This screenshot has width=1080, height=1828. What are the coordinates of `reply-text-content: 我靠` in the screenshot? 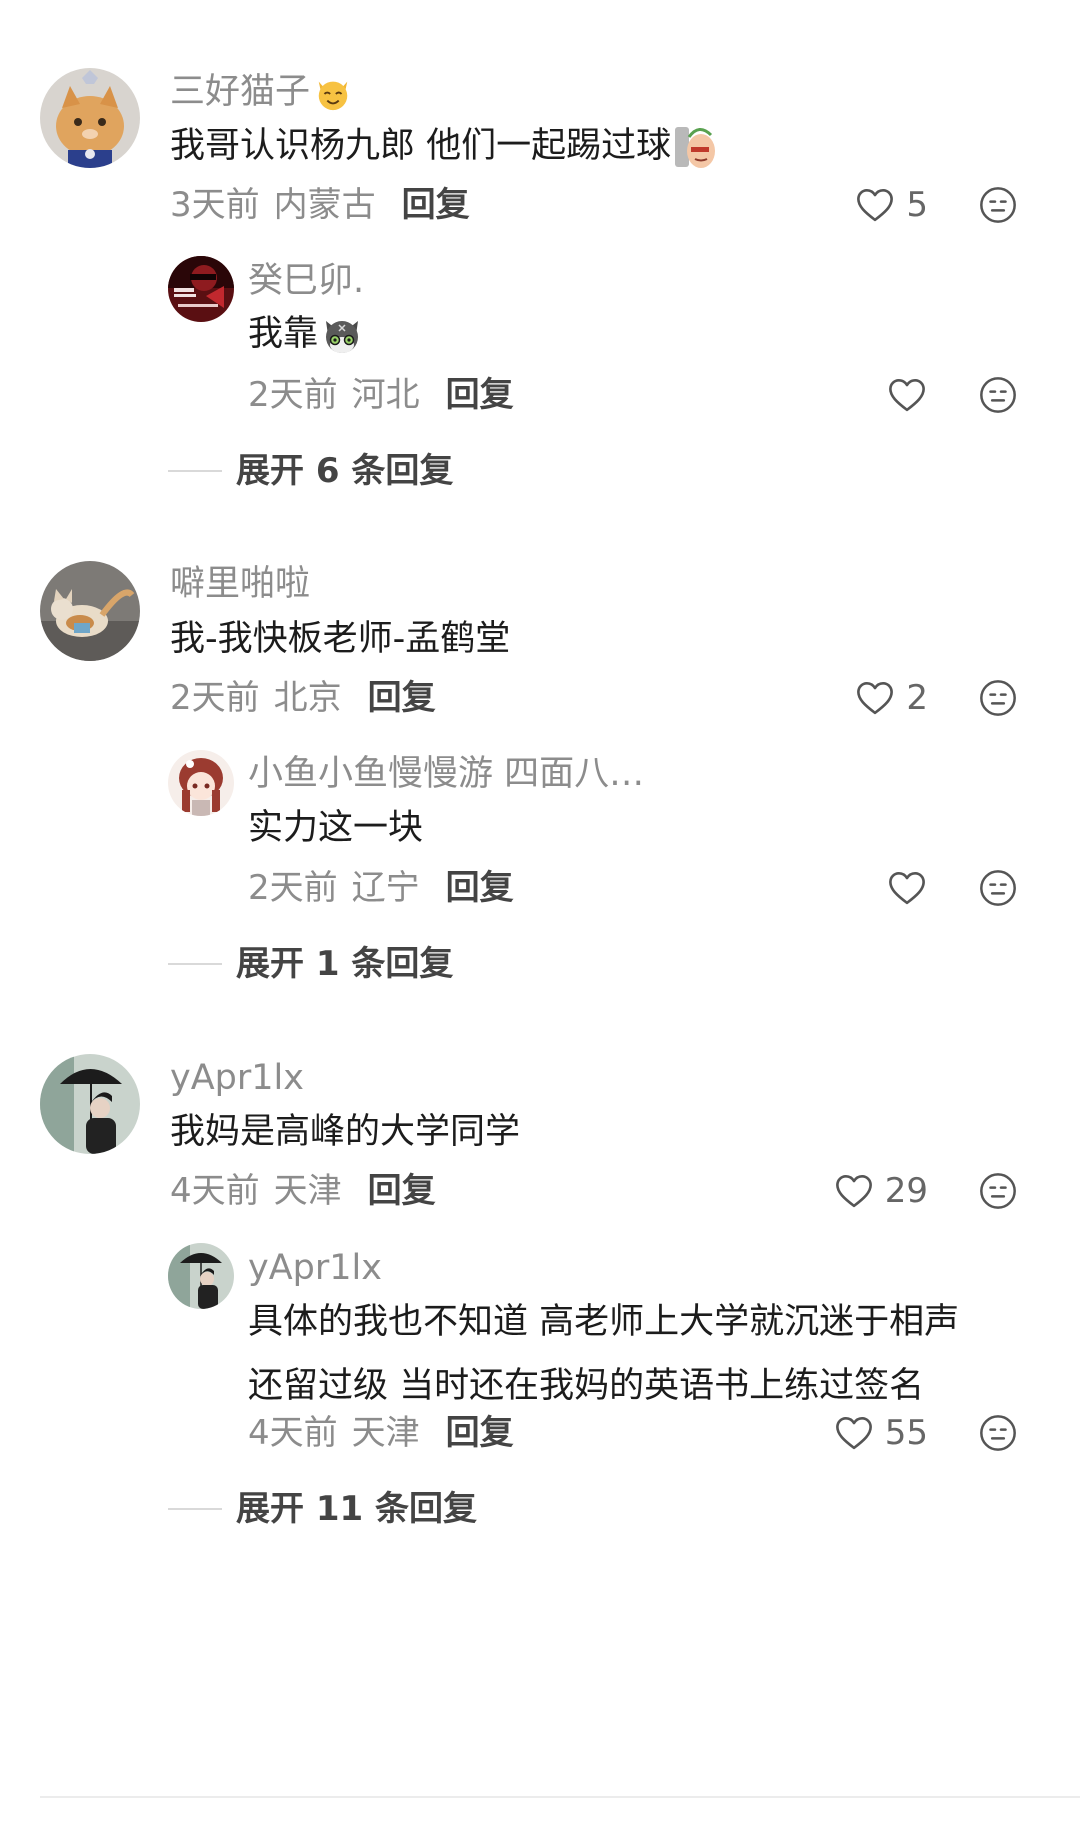 It's located at (283, 334).